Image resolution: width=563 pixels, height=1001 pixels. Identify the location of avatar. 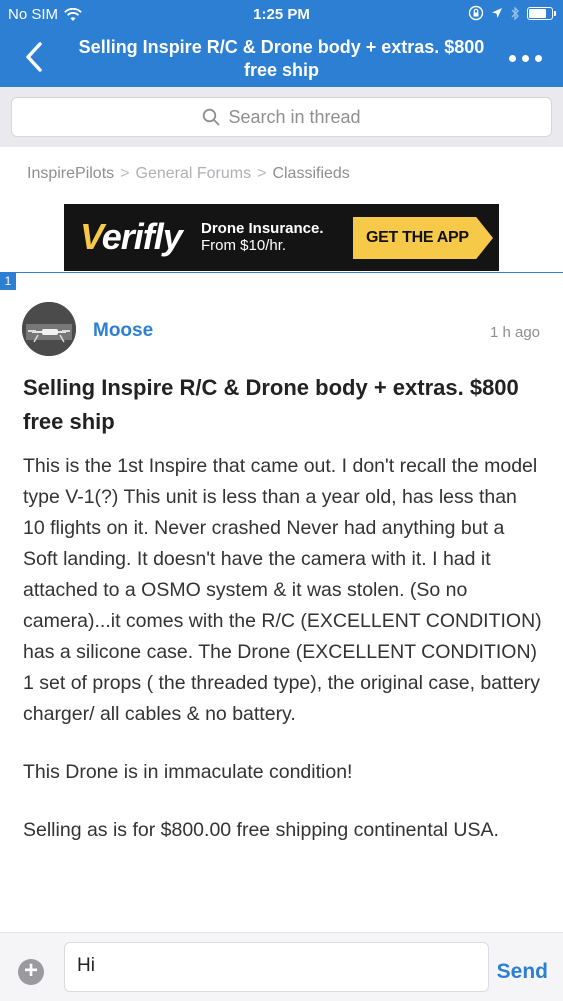
(49, 329).